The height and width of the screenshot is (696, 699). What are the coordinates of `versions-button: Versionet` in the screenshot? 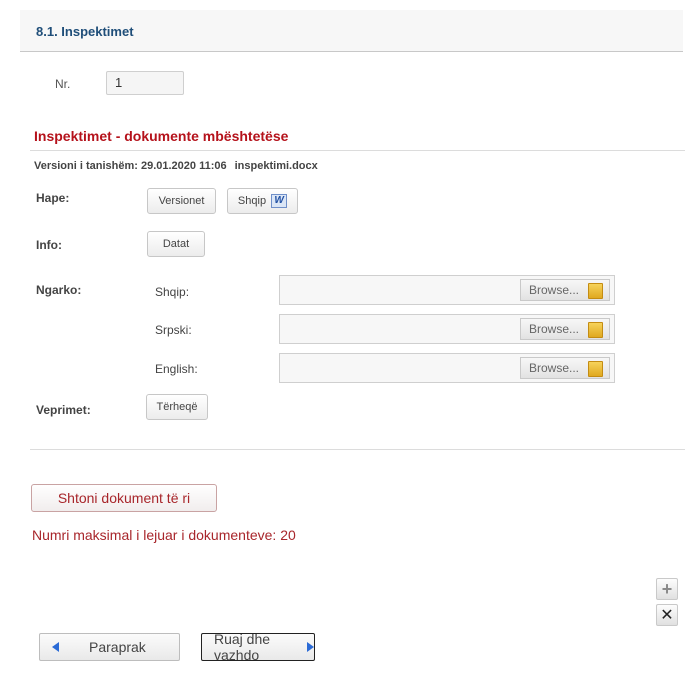 It's located at (181, 201).